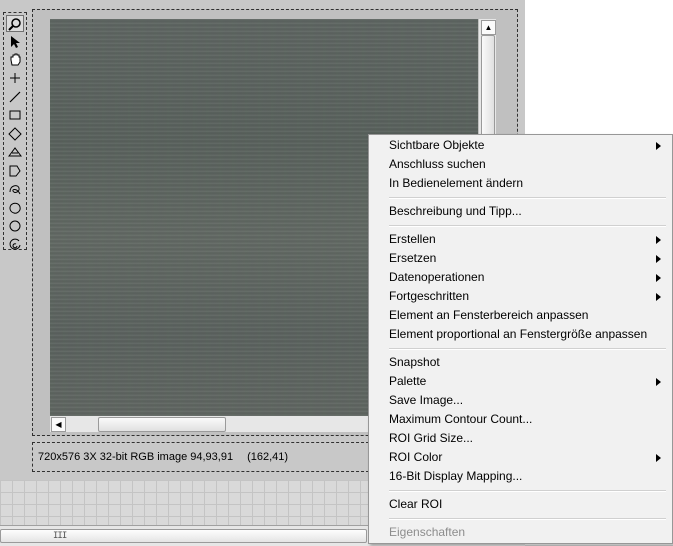  I want to click on menu-item-label: Eigenschaften, so click(427, 532).